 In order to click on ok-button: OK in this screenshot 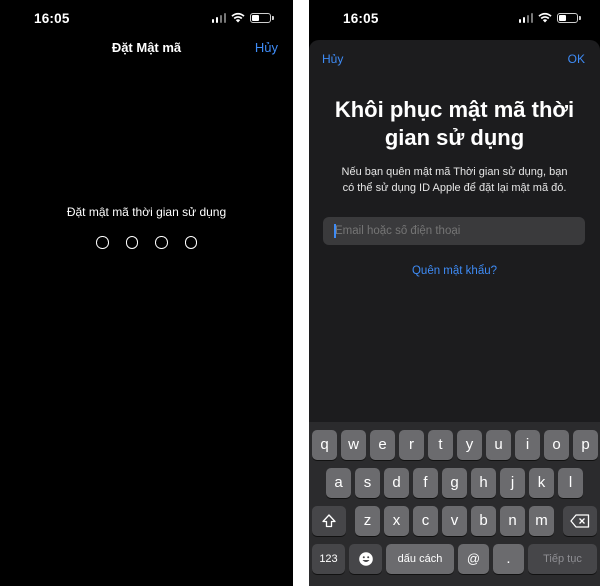, I will do `click(576, 59)`.